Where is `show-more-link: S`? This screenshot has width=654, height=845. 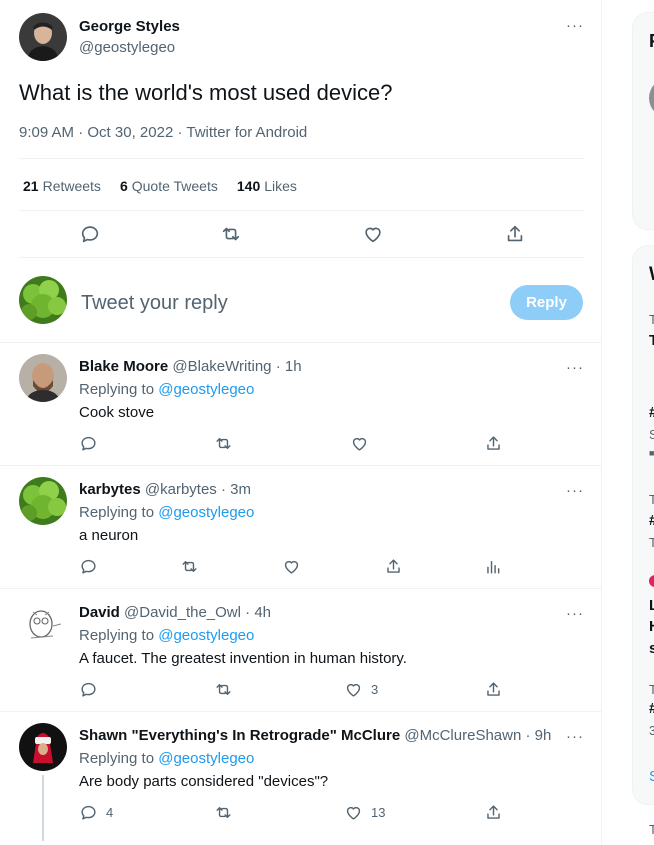 show-more-link: S is located at coordinates (651, 776).